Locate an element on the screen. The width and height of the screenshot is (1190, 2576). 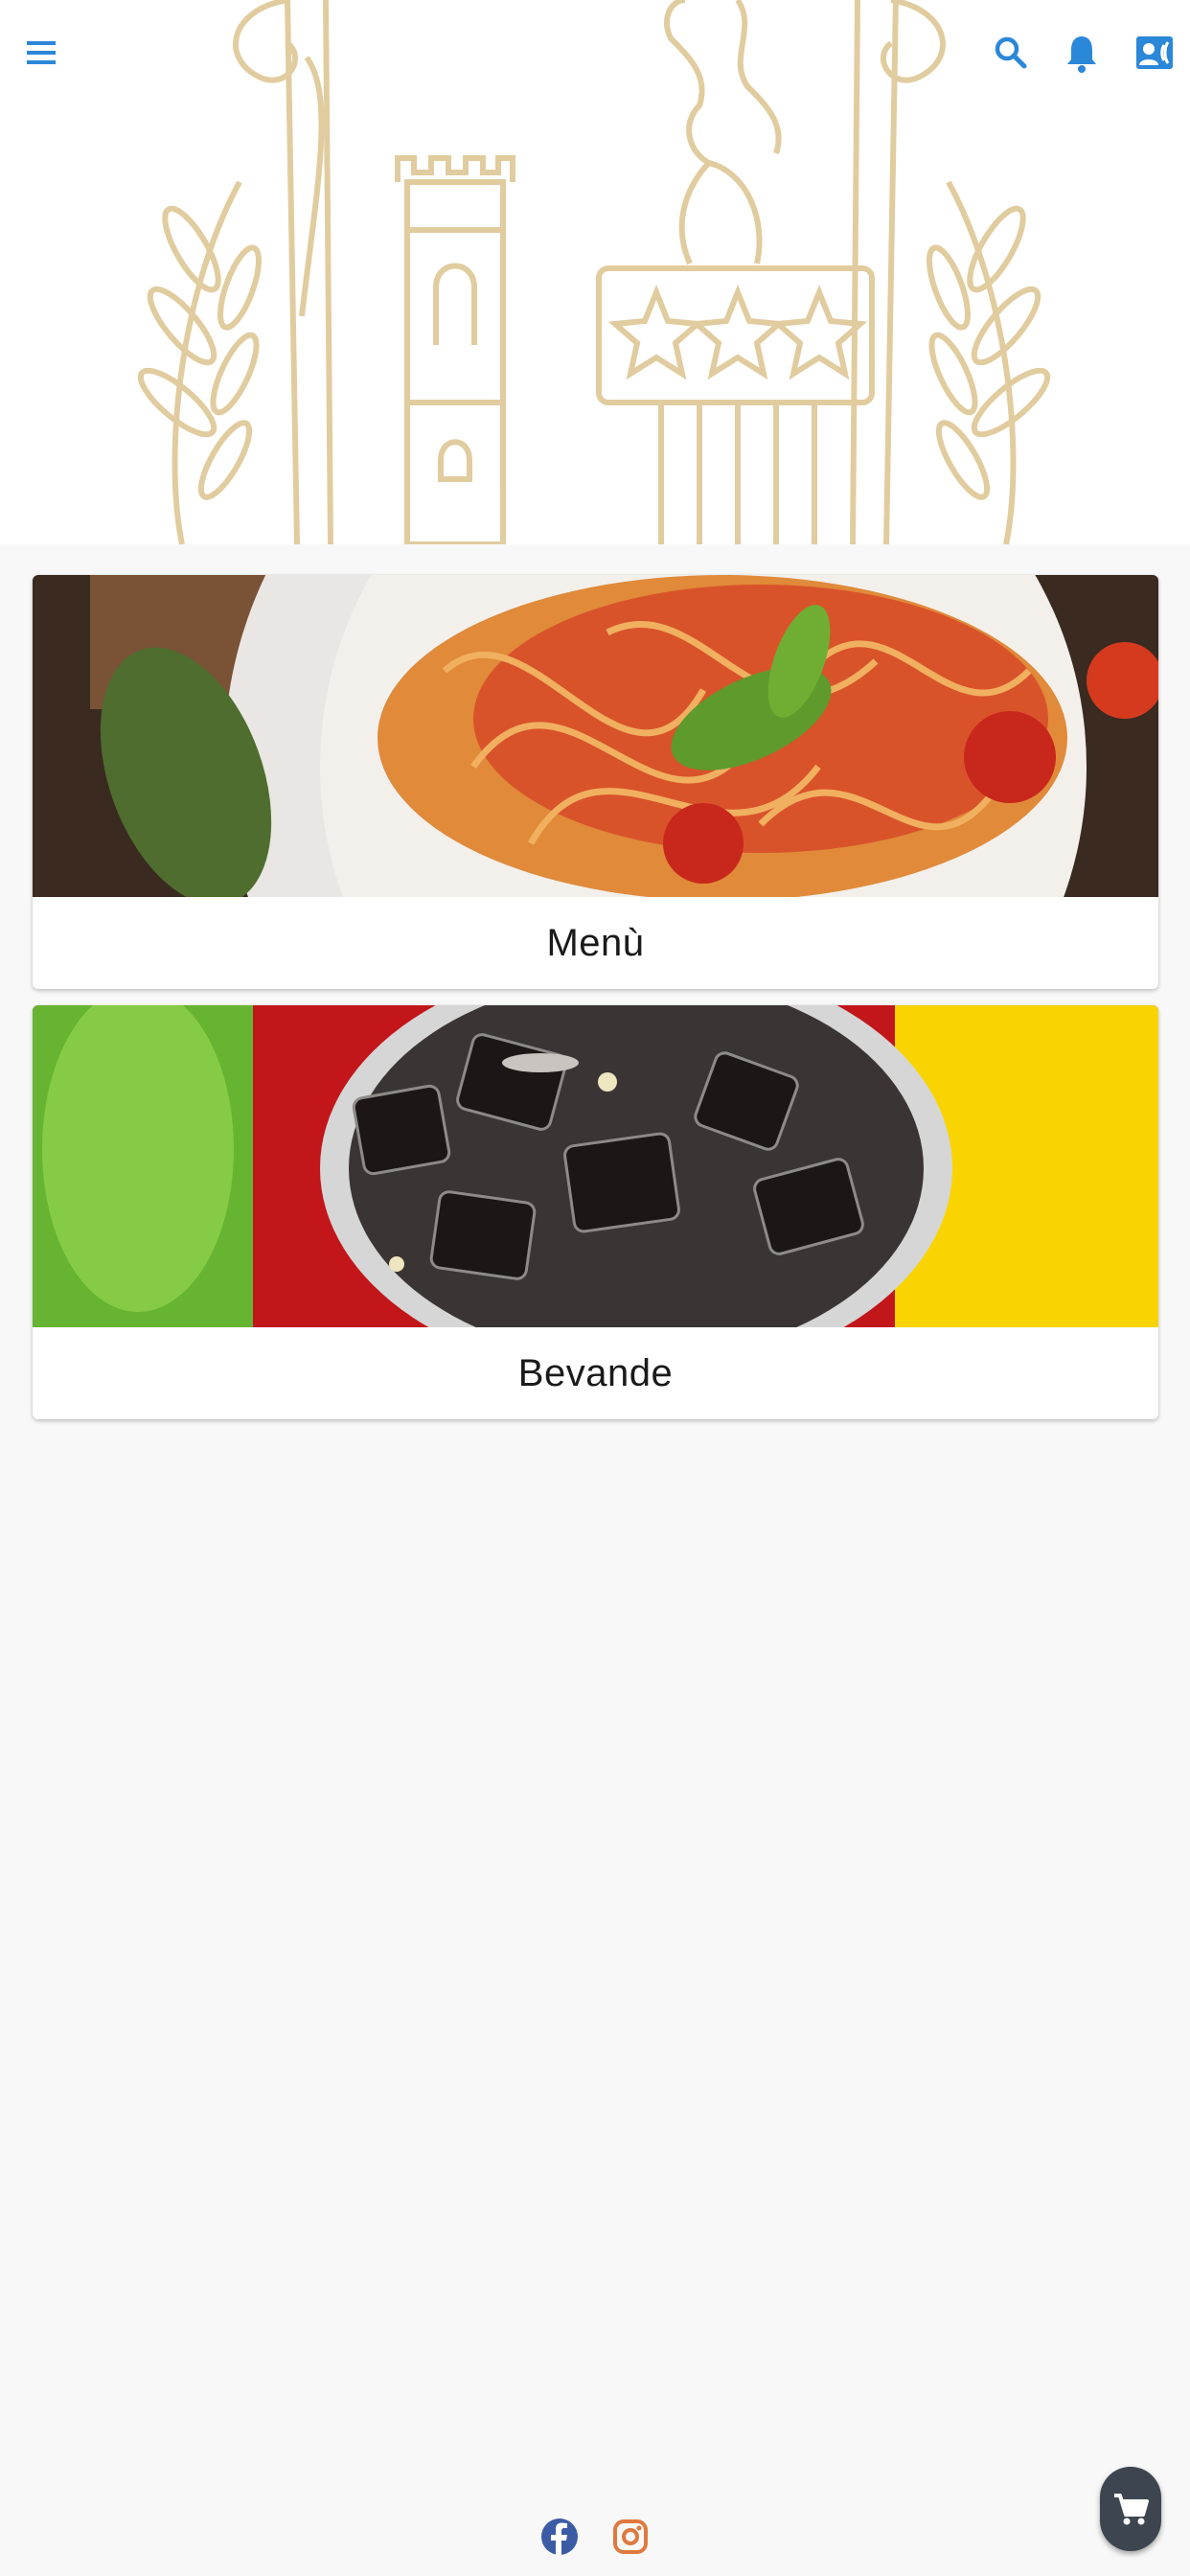
search-icon is located at coordinates (1011, 52).